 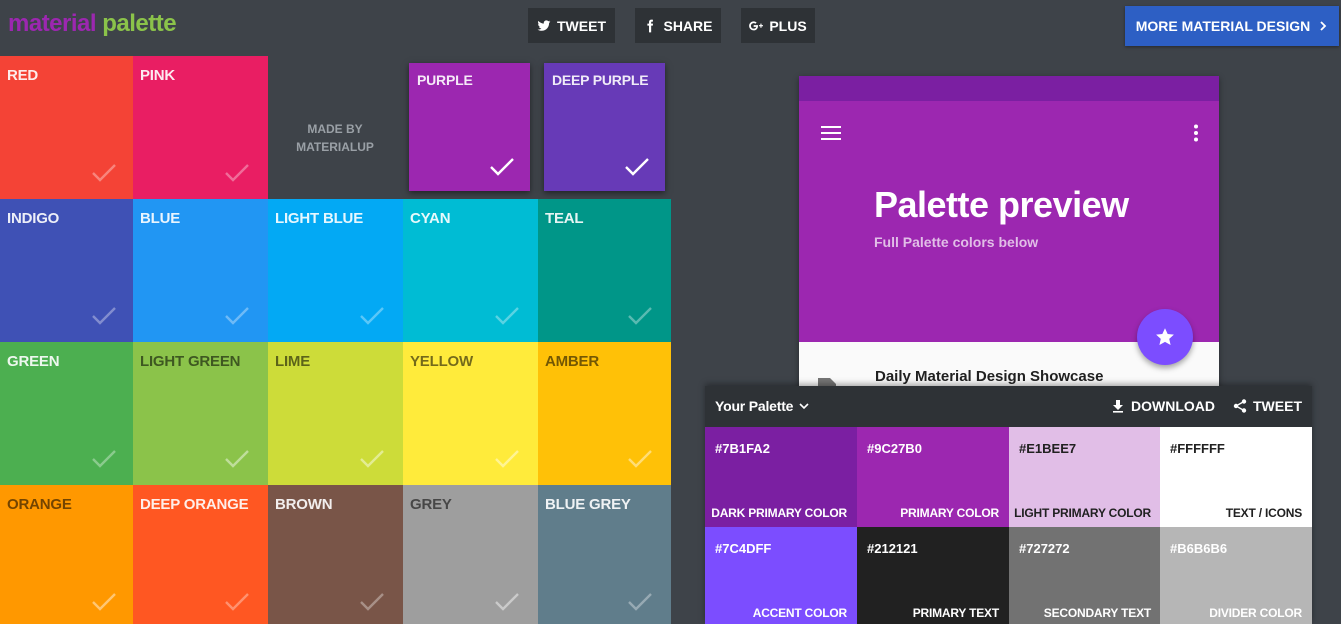 What do you see at coordinates (800, 613) in the screenshot?
I see `swatch-role: ACCENT COLOR` at bounding box center [800, 613].